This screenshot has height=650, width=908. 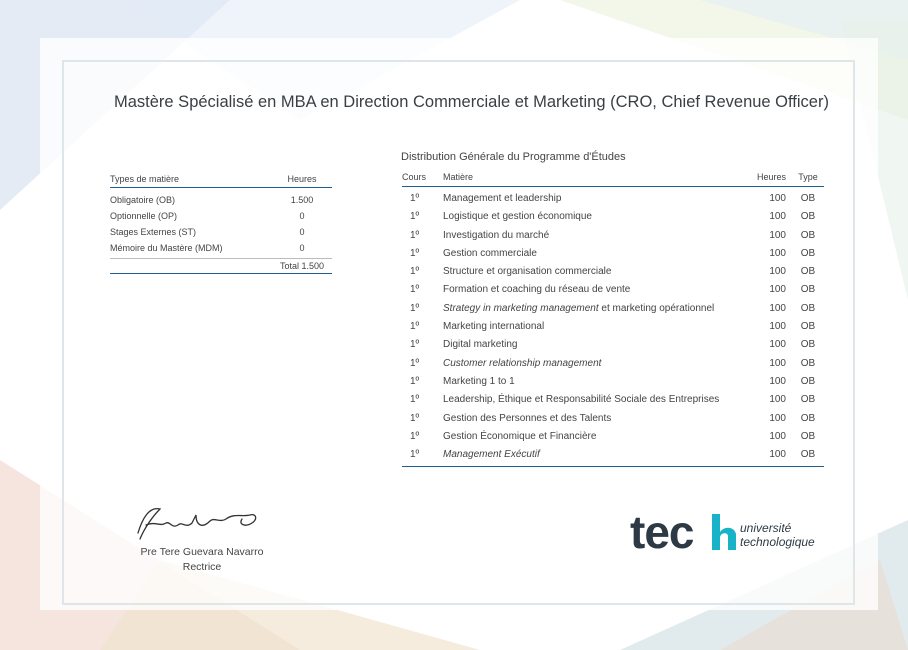 I want to click on cell-subject: Gestion des Personnes et des Talents, so click(x=527, y=418).